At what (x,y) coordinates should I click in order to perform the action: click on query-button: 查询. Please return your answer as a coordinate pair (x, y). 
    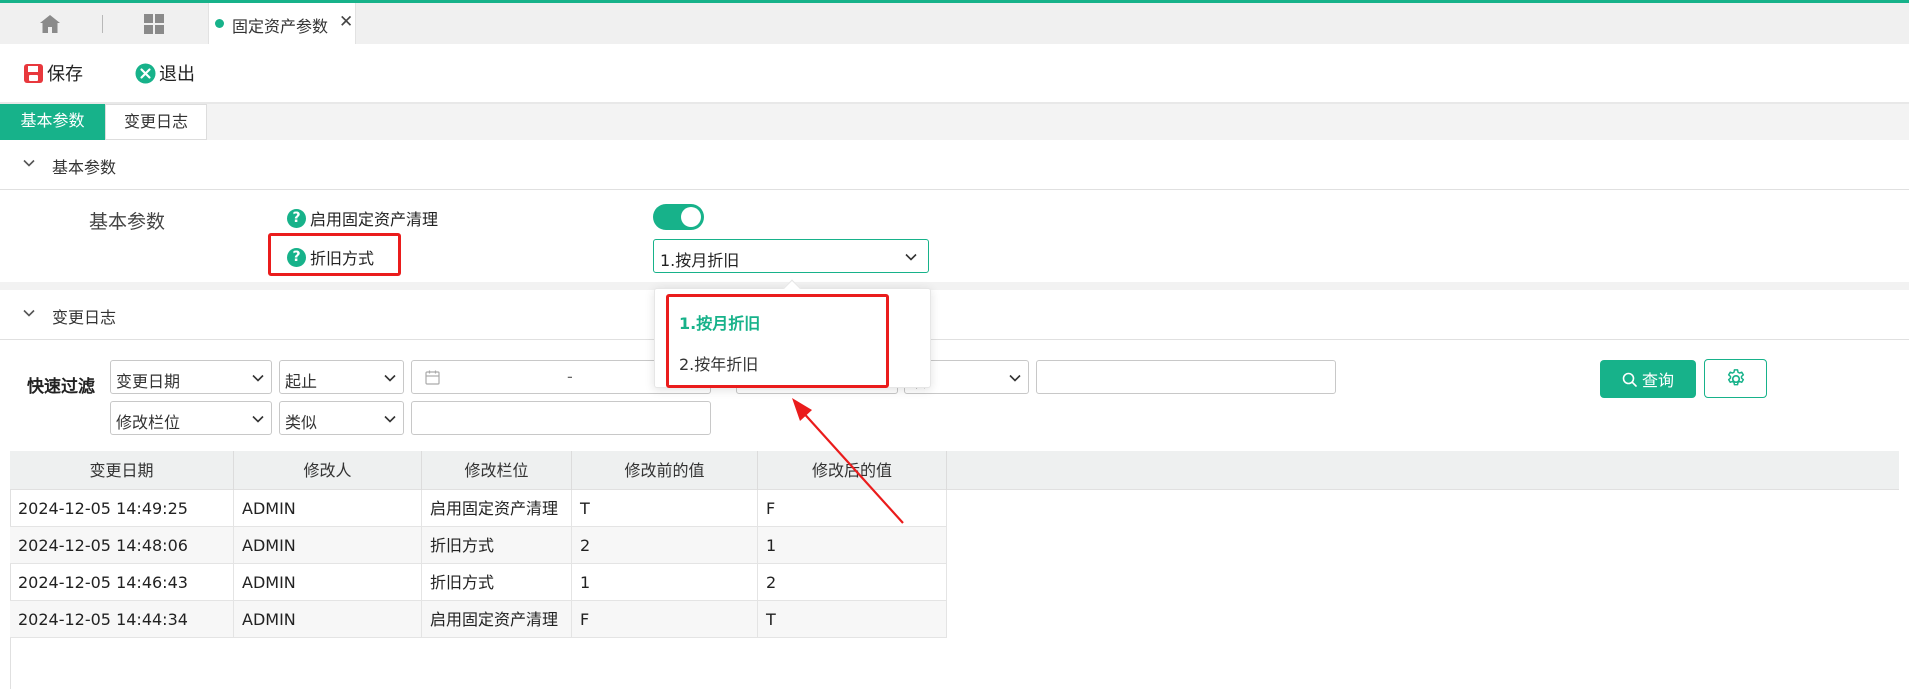
    Looking at the image, I should click on (1648, 379).